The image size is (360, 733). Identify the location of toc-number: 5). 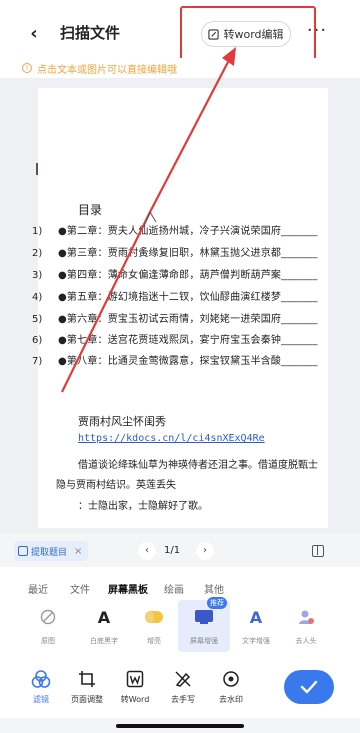
(37, 319).